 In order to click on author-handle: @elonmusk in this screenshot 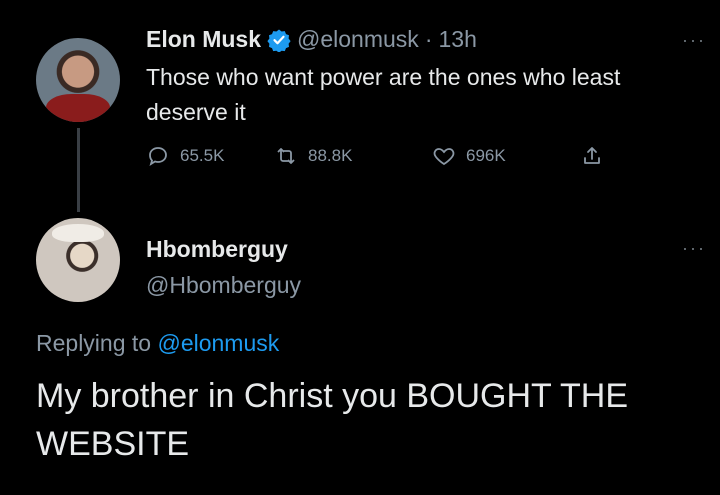, I will do `click(358, 39)`.